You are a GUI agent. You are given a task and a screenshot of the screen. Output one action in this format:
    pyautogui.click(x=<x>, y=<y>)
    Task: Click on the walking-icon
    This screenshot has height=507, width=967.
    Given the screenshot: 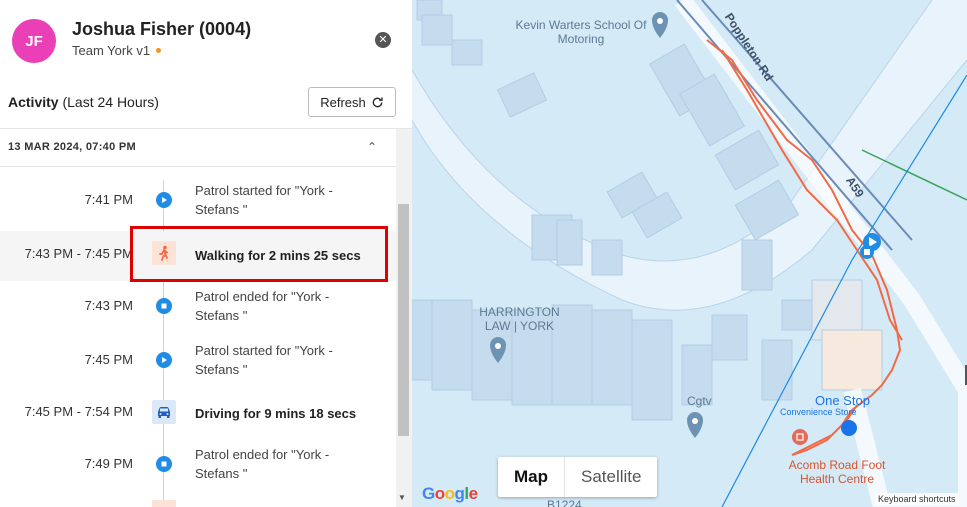 What is the action you would take?
    pyautogui.click(x=164, y=503)
    